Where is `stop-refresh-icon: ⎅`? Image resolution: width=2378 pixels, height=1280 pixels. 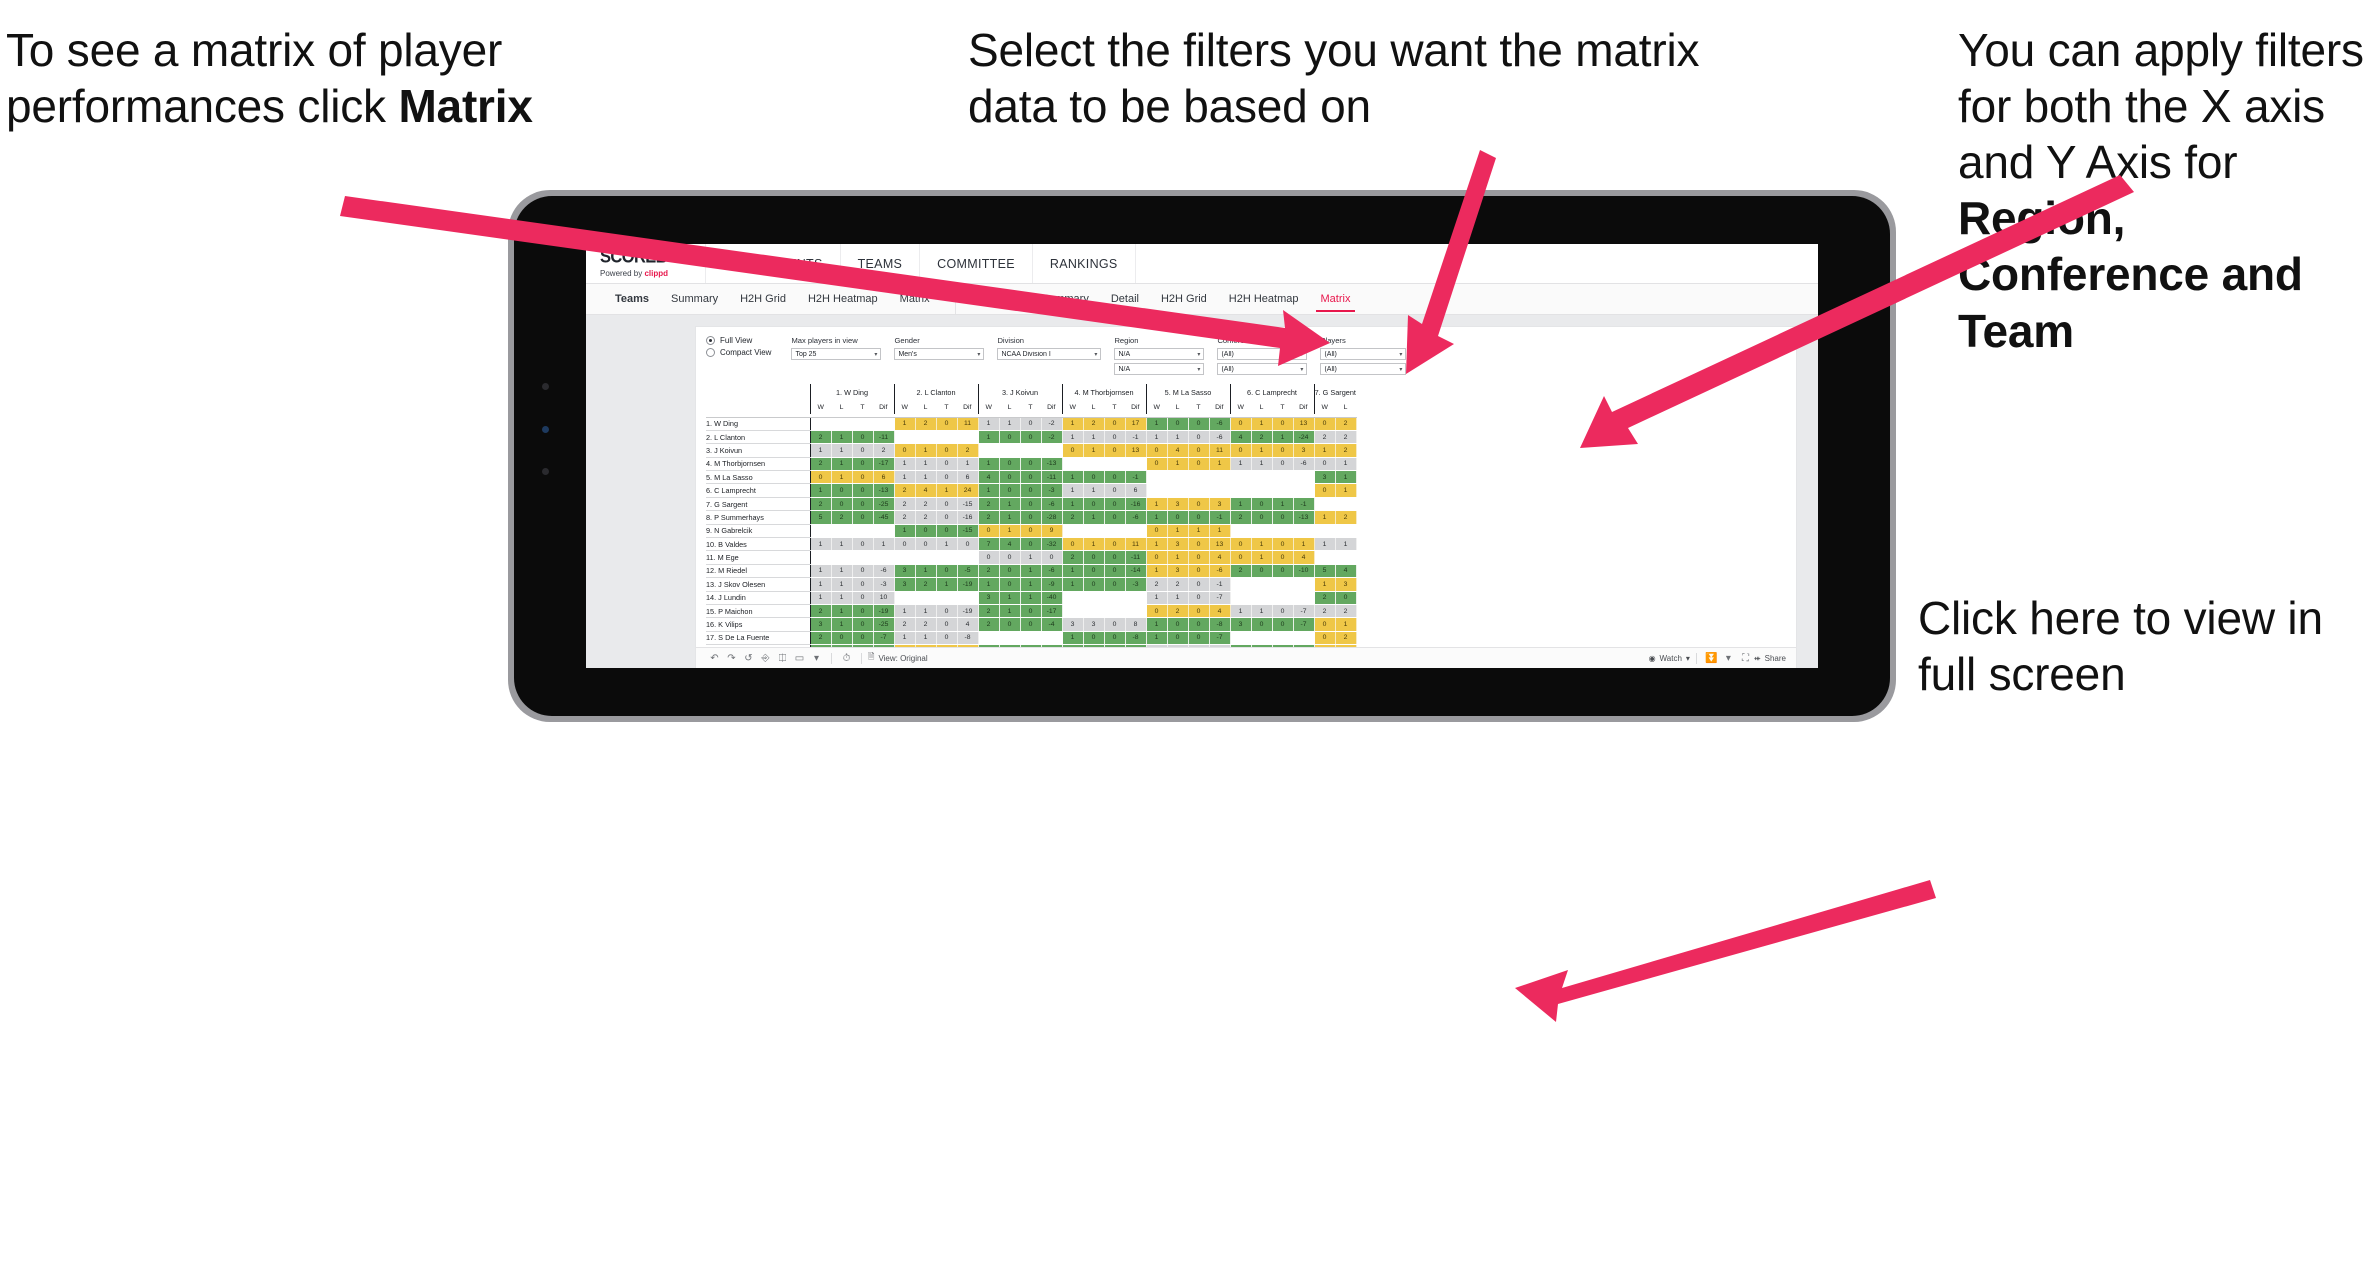
stop-refresh-icon: ⎅ is located at coordinates (782, 658).